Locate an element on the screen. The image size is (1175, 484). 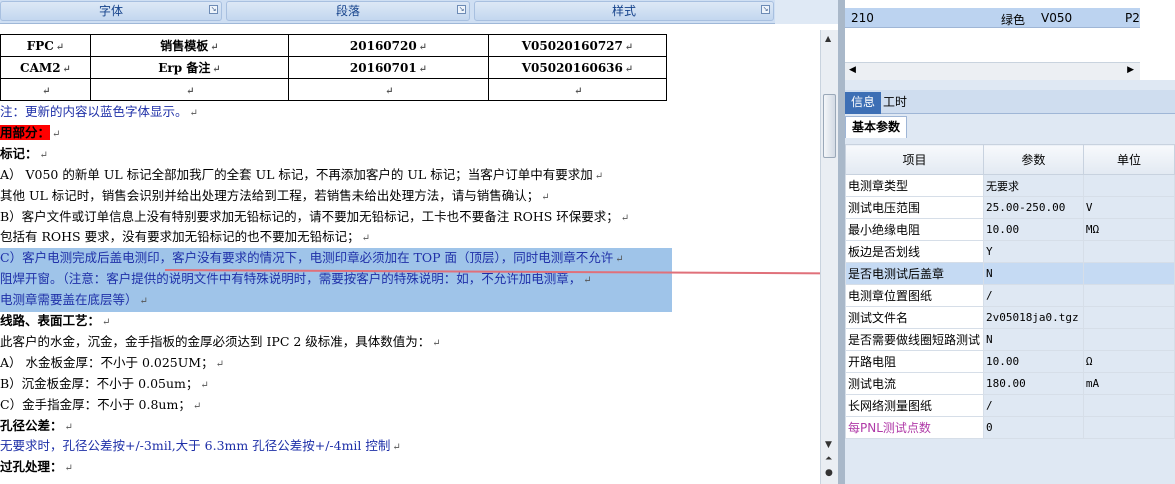
tab-basic-params: 基本参数 is located at coordinates (876, 127).